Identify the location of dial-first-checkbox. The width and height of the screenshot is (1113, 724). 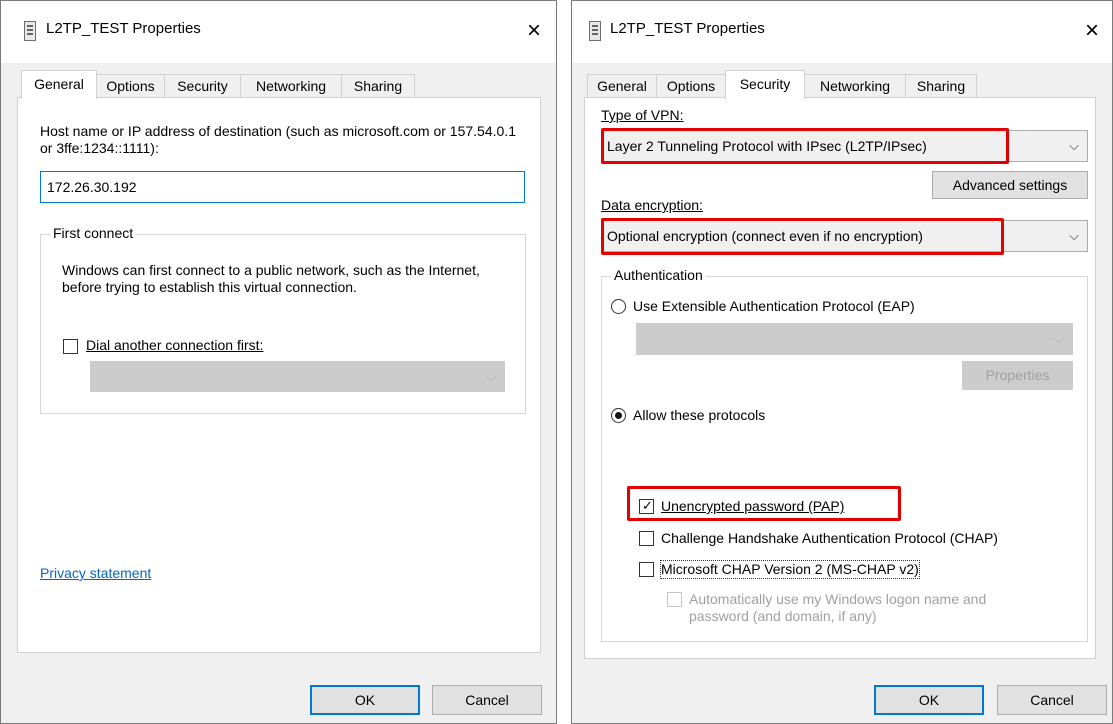
(70, 346).